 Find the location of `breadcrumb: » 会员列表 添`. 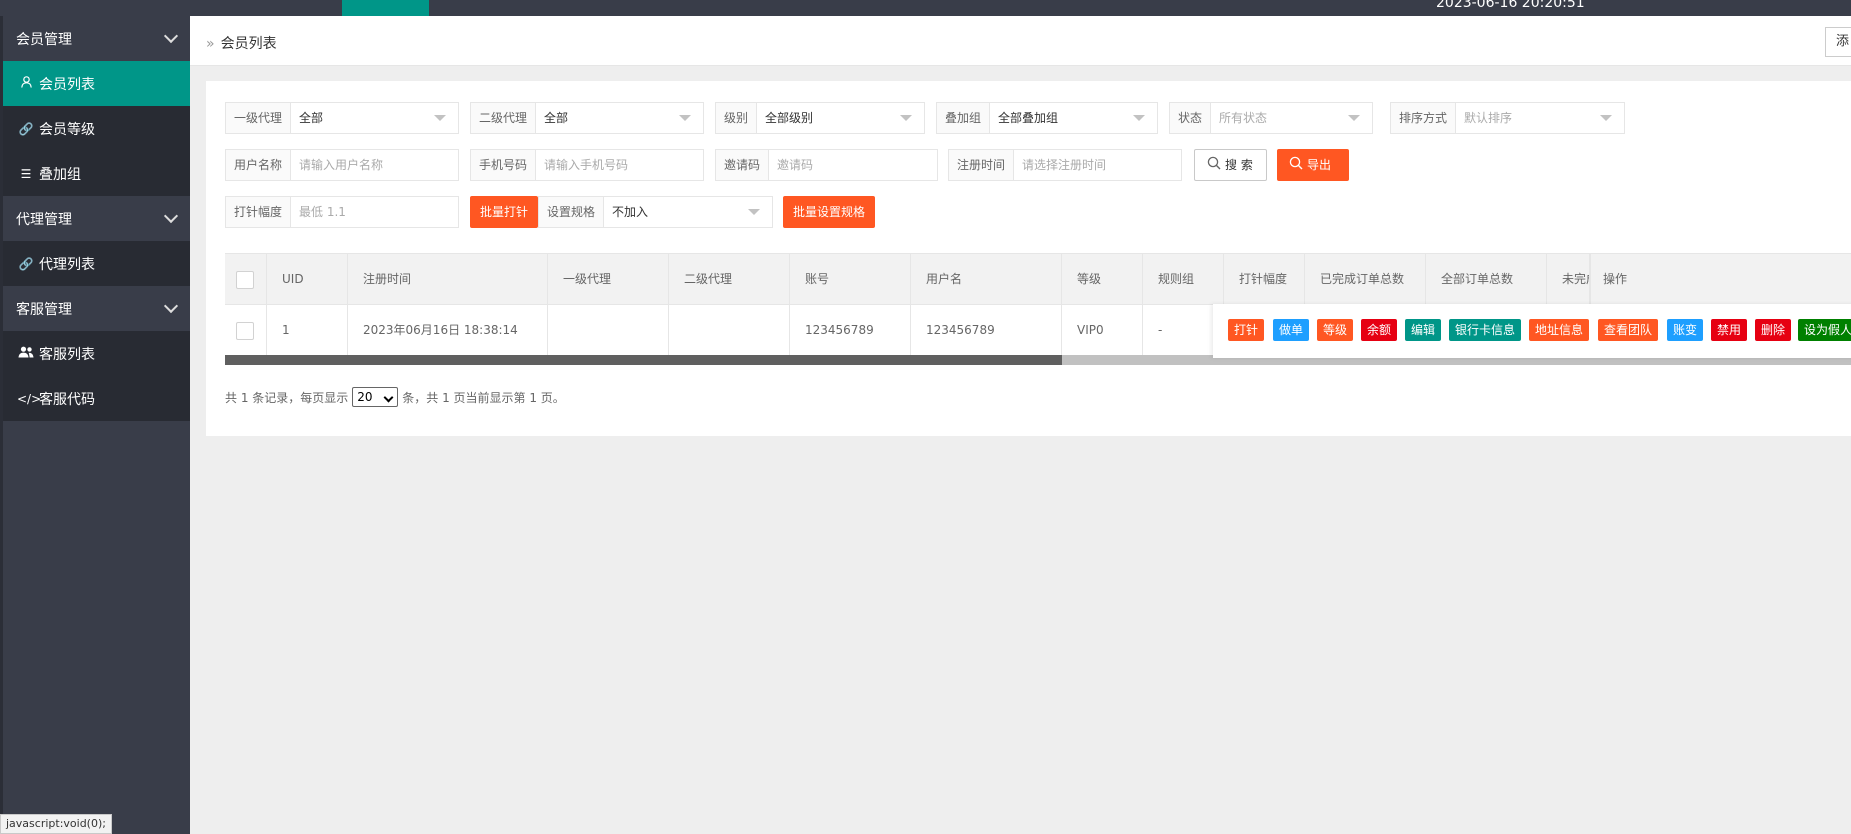

breadcrumb: » 会员列表 添 is located at coordinates (1020, 41).